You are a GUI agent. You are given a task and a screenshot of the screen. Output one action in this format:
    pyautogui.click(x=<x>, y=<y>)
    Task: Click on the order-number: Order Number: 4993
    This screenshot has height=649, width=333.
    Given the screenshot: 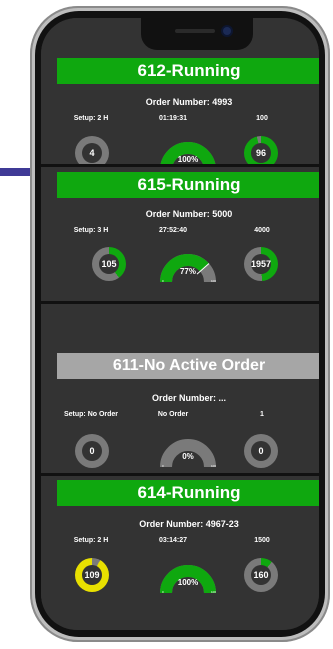 What is the action you would take?
    pyautogui.click(x=189, y=102)
    